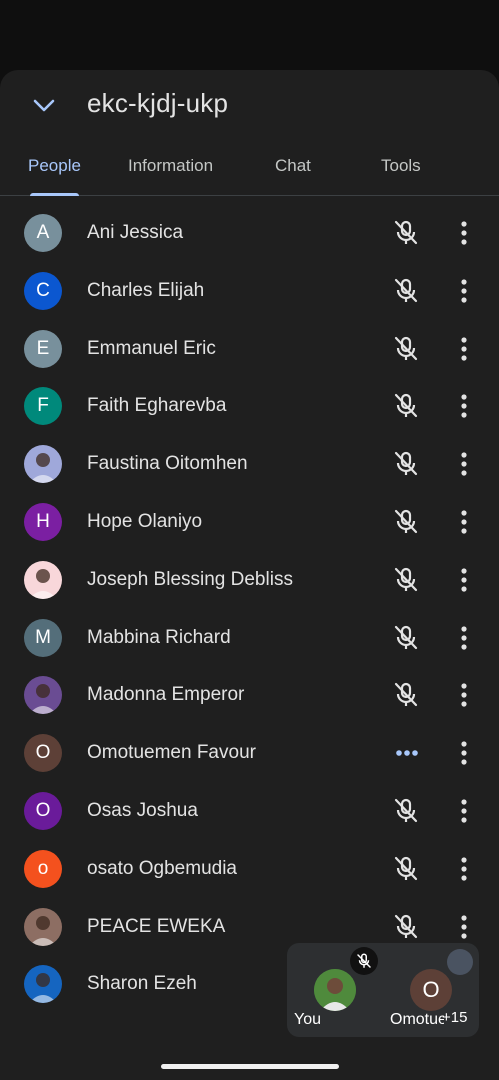 The height and width of the screenshot is (1080, 499). I want to click on participant-name: PEACE EWEKA, so click(156, 926).